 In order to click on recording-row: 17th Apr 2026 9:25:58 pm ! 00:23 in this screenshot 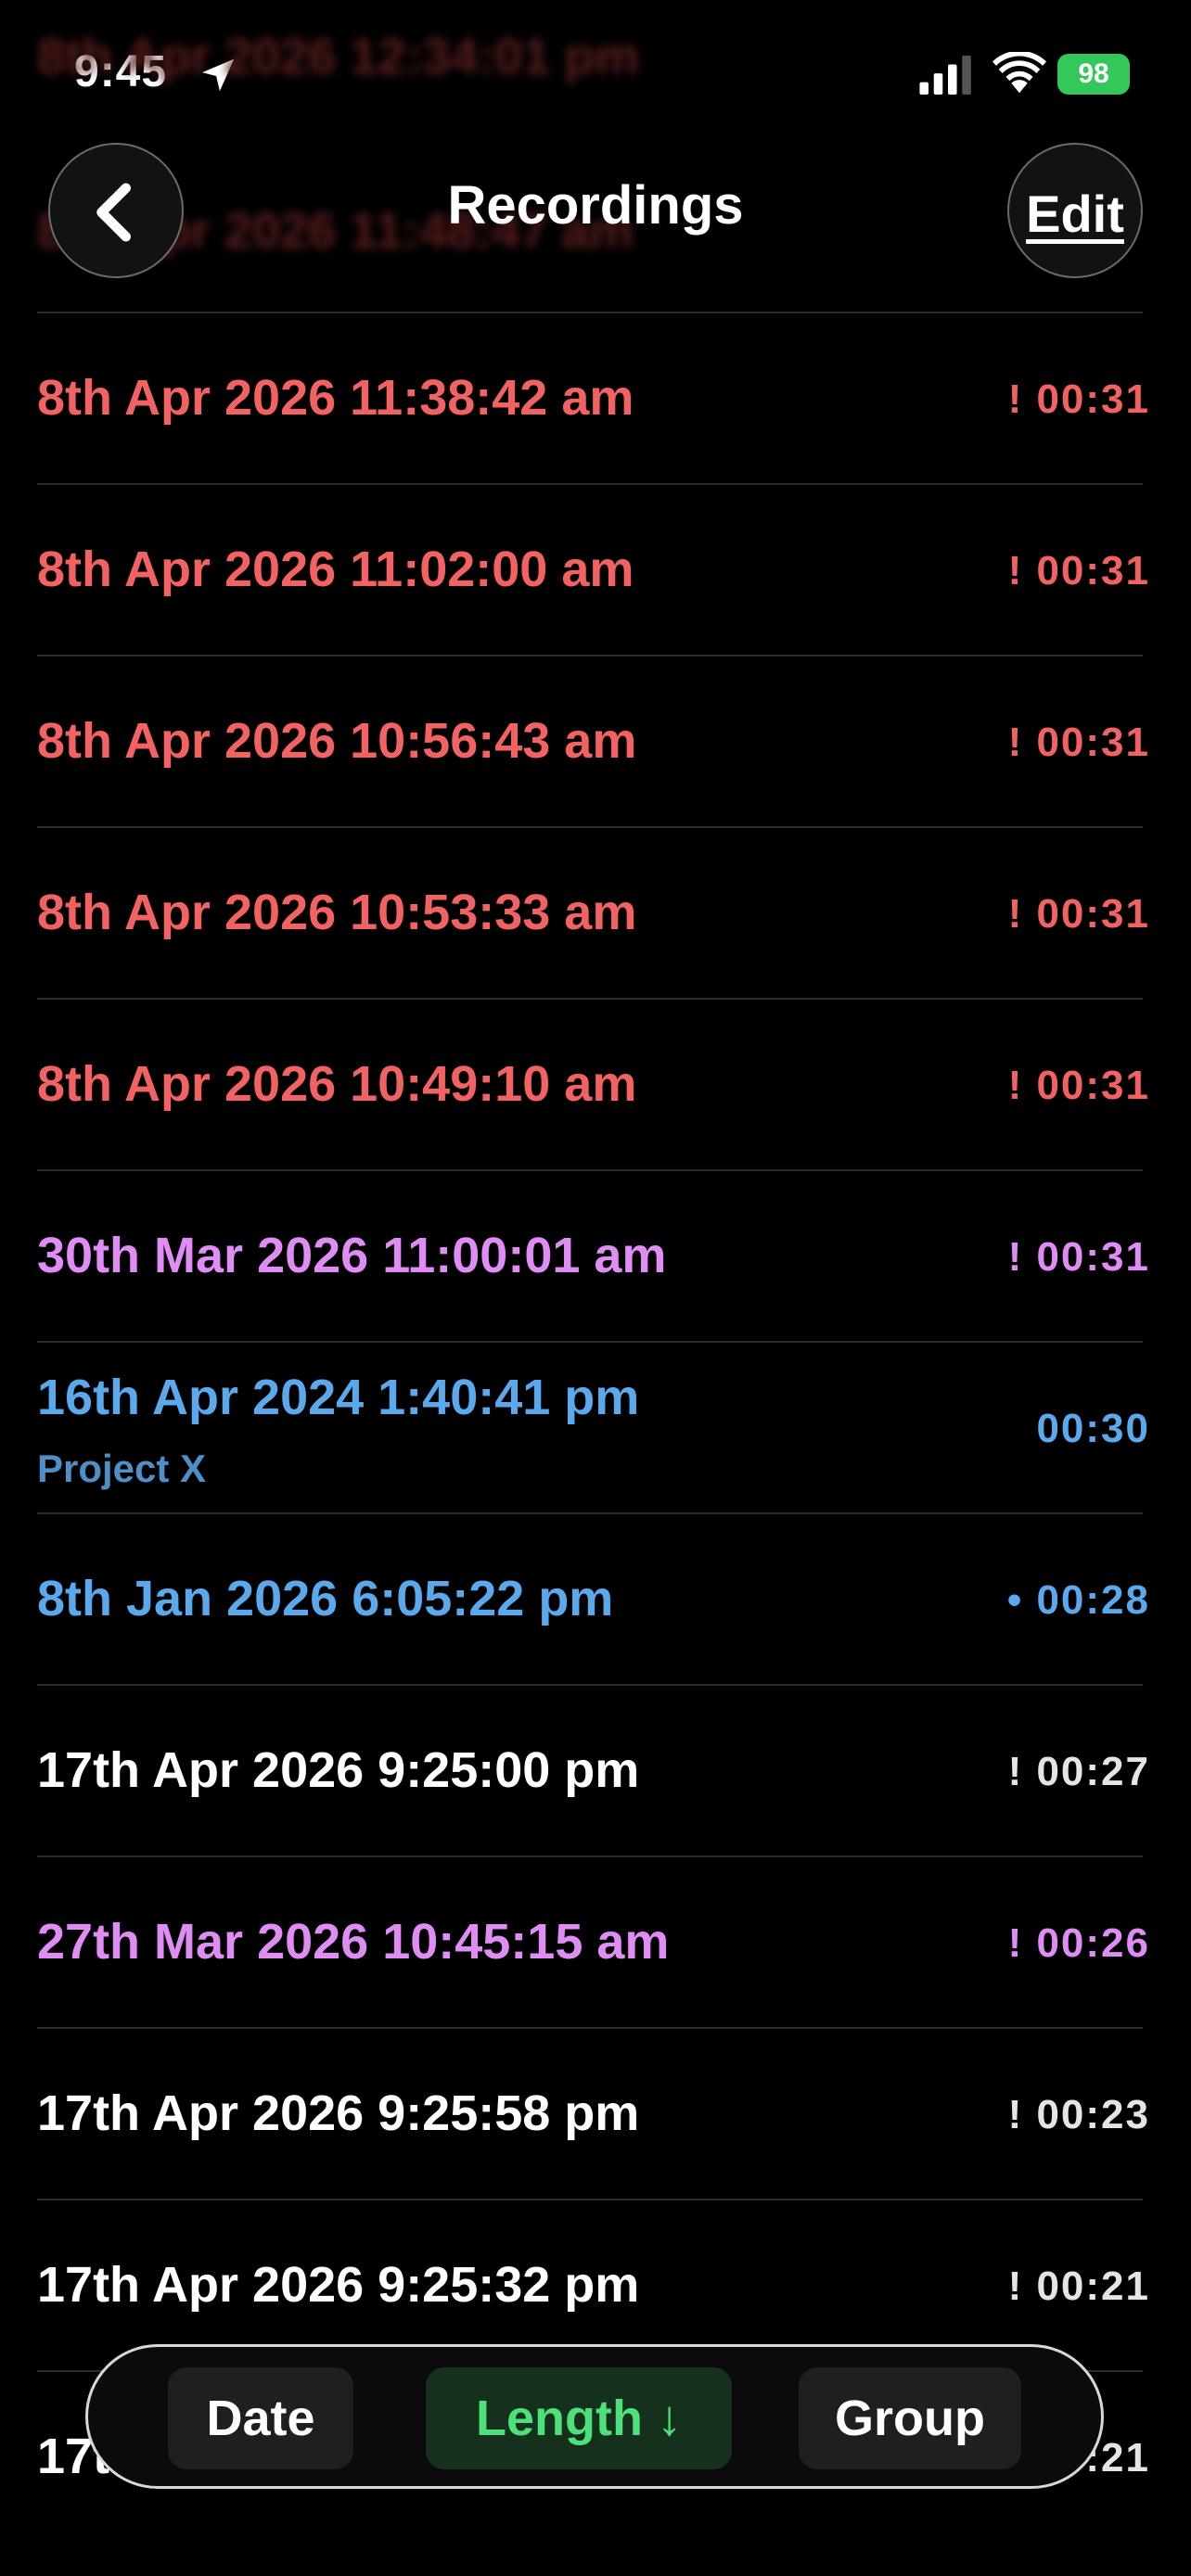, I will do `click(595, 2114)`.